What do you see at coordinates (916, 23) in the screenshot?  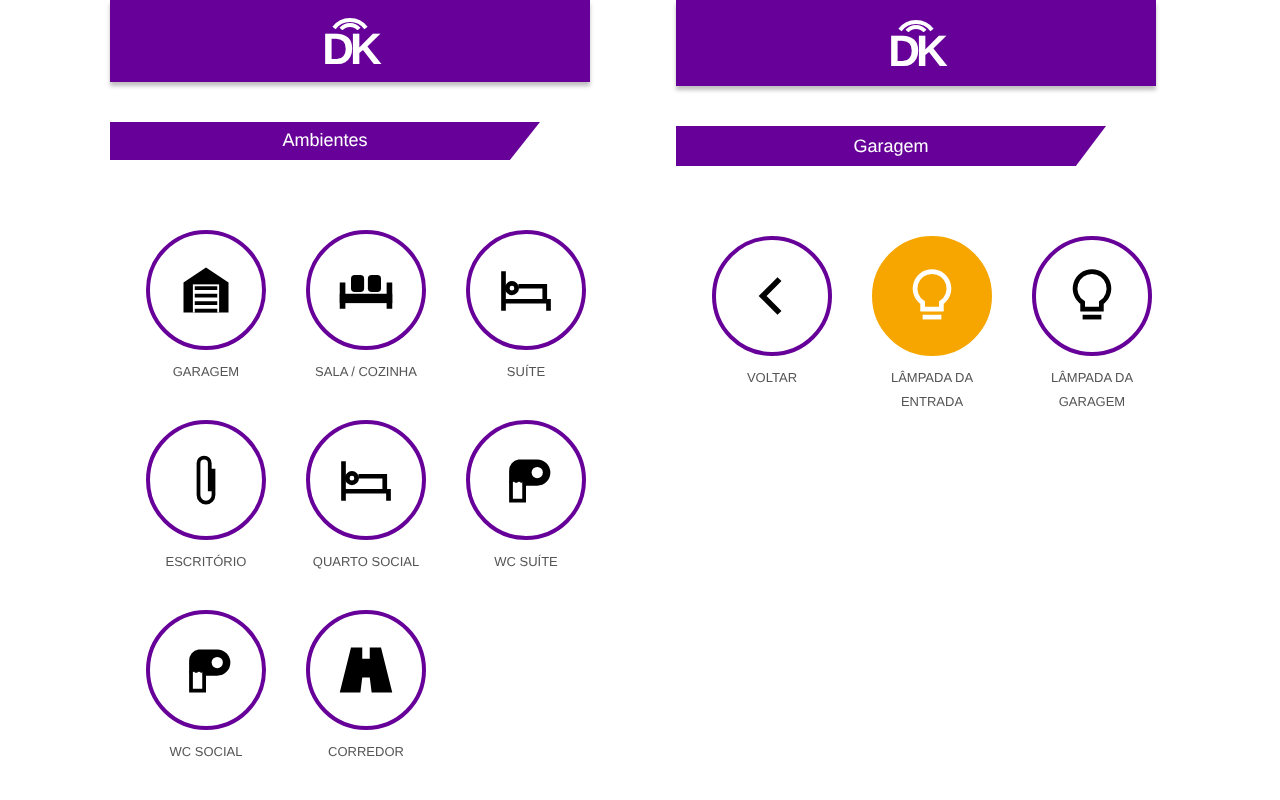 I see `wifi-icon` at bounding box center [916, 23].